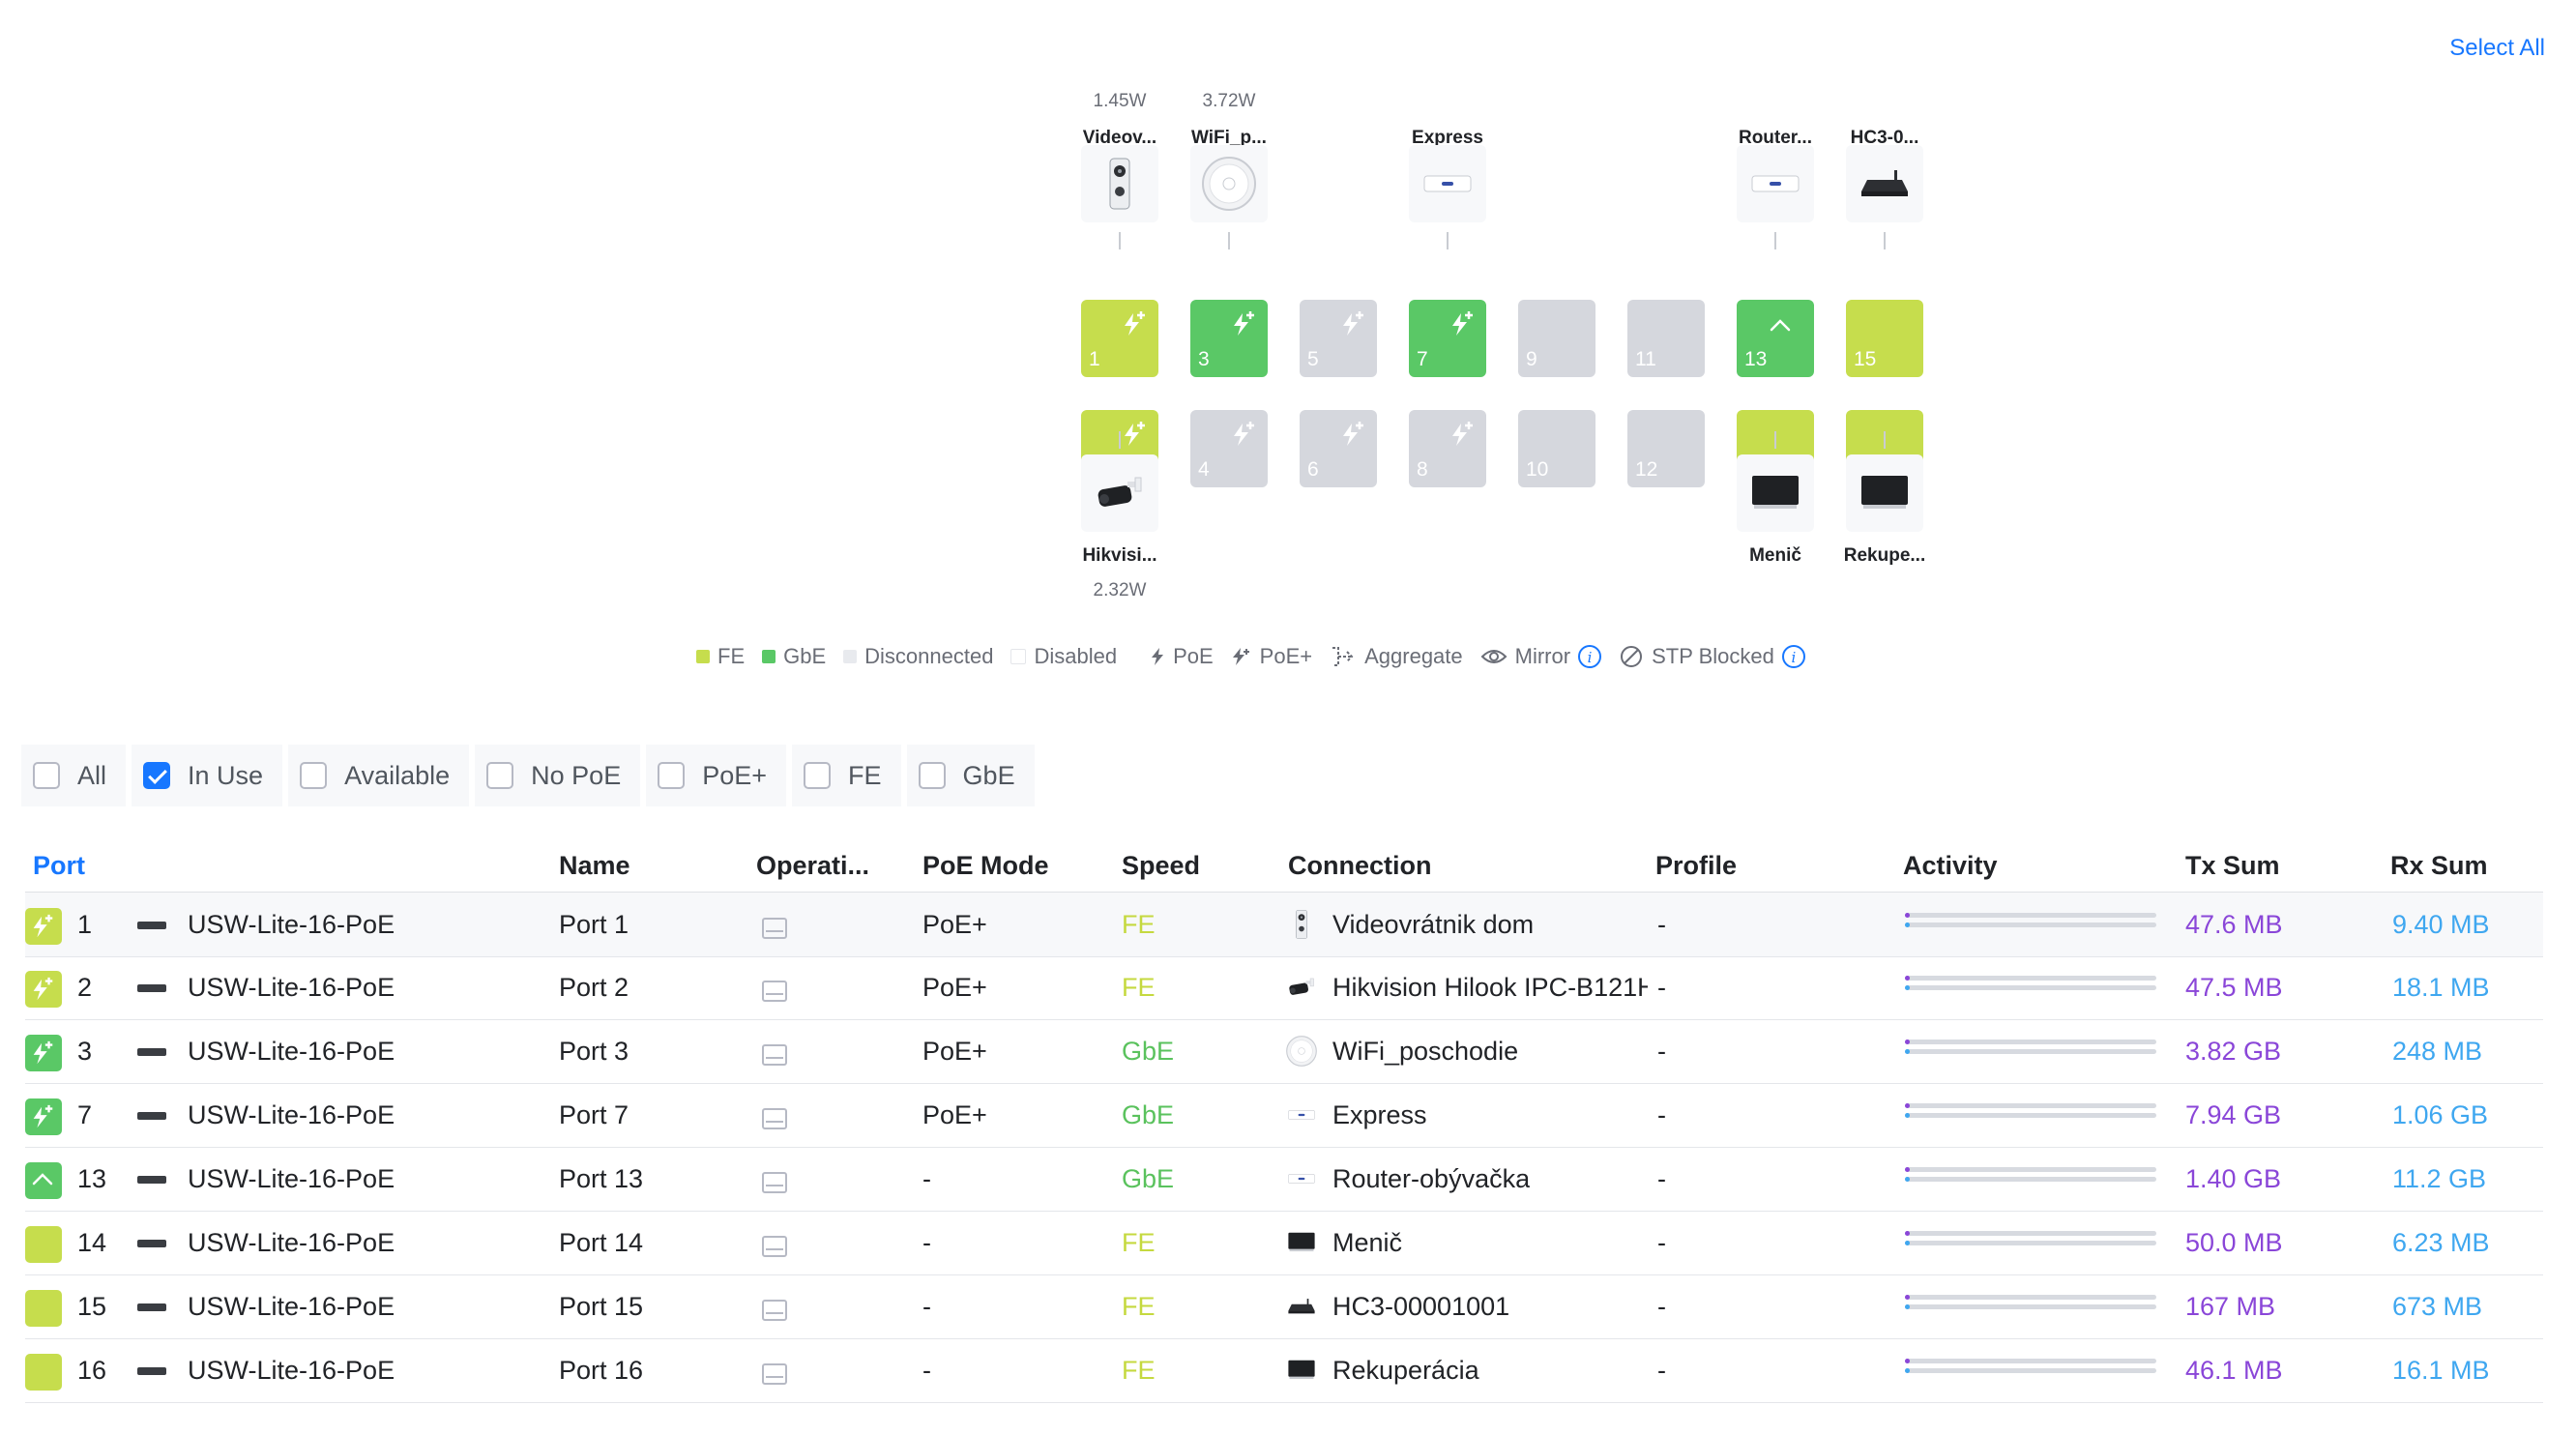 The height and width of the screenshot is (1435, 2576). What do you see at coordinates (1229, 448) in the screenshot?
I see `port-tile-4: 4` at bounding box center [1229, 448].